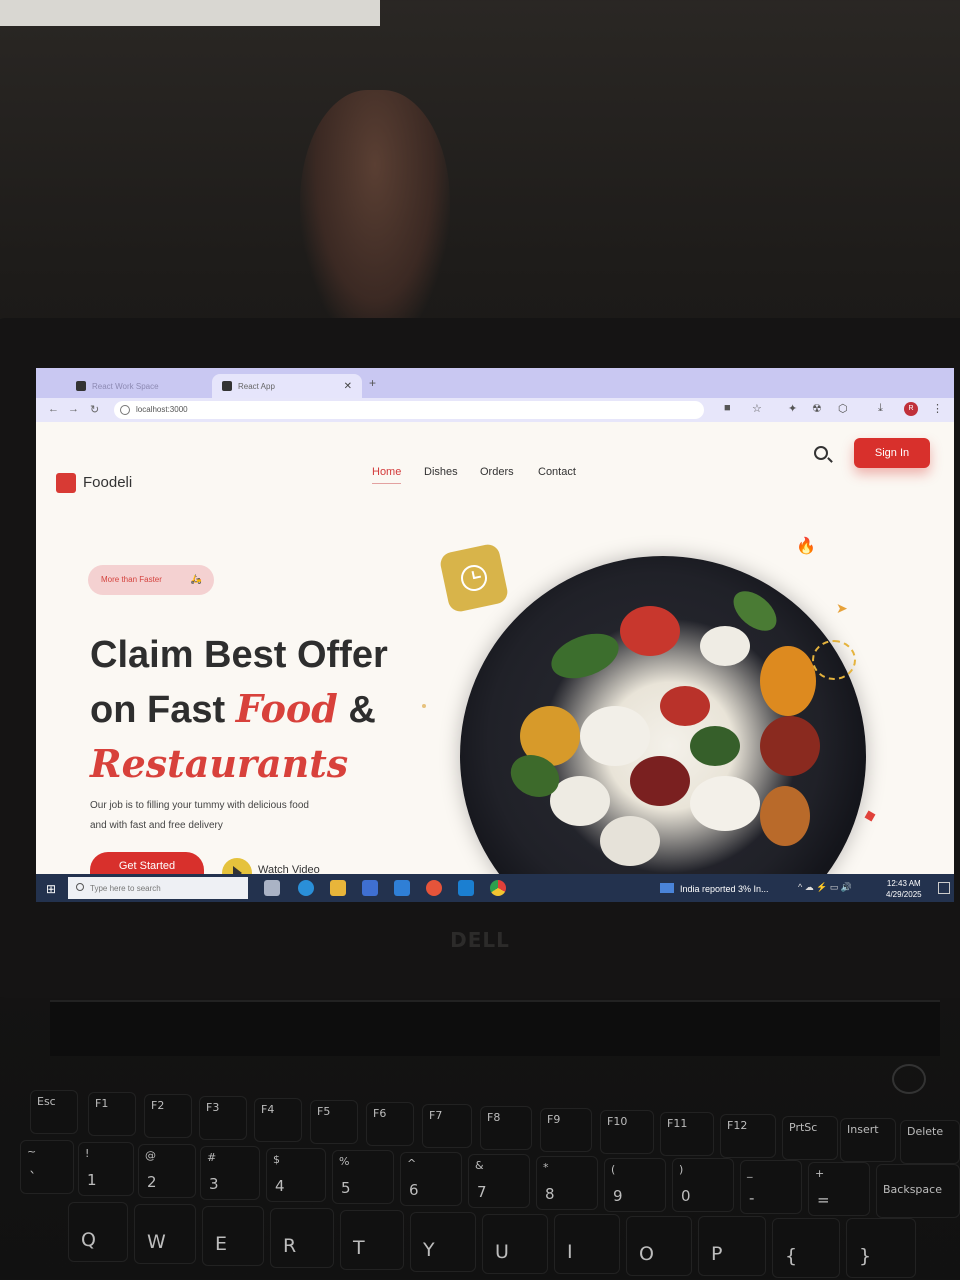 The width and height of the screenshot is (960, 1280). I want to click on browser-tab-inactive: React Work Space, so click(136, 386).